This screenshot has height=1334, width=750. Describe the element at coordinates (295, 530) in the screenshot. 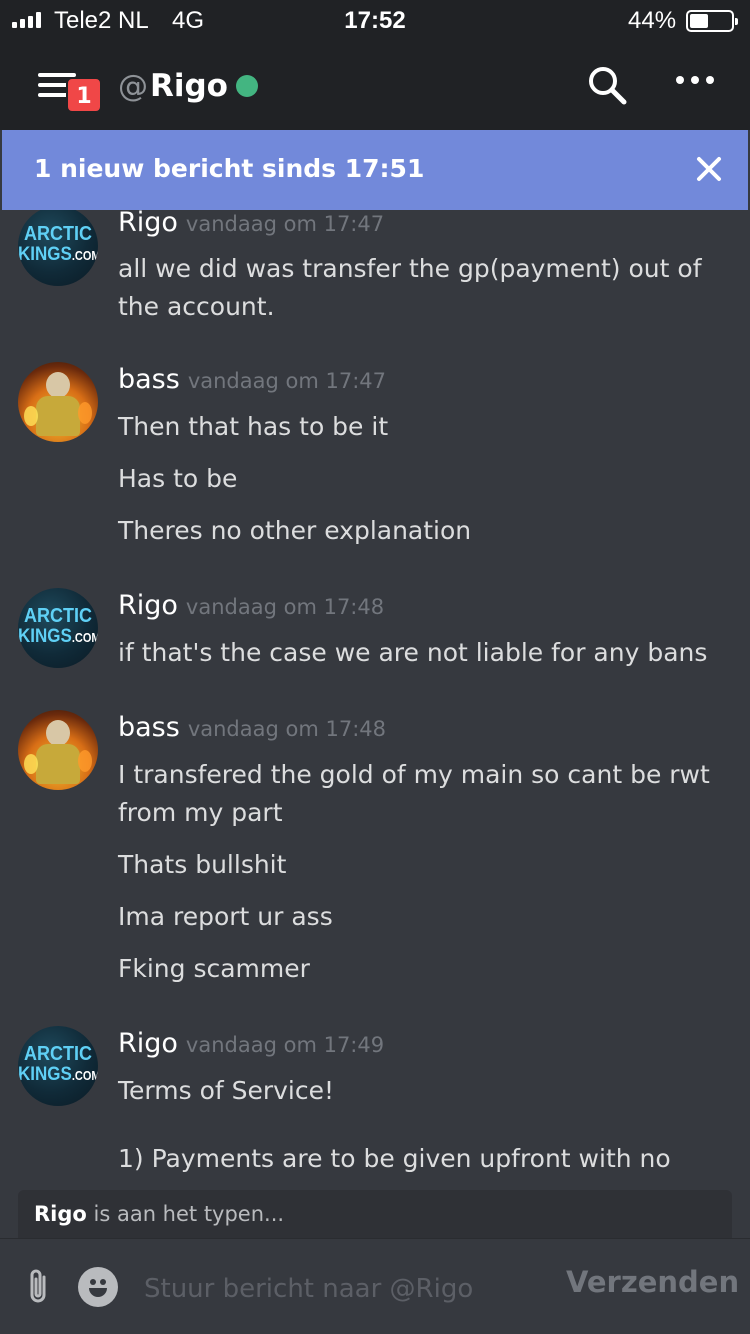

I see `message-text: Theres no other explanation` at that location.